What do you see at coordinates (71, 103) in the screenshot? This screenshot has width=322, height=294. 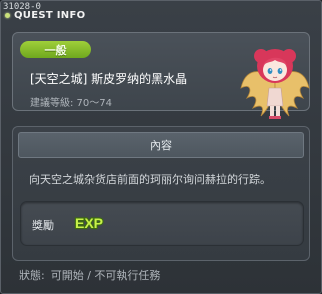 I see `required-level: 建議等級: 70～74` at bounding box center [71, 103].